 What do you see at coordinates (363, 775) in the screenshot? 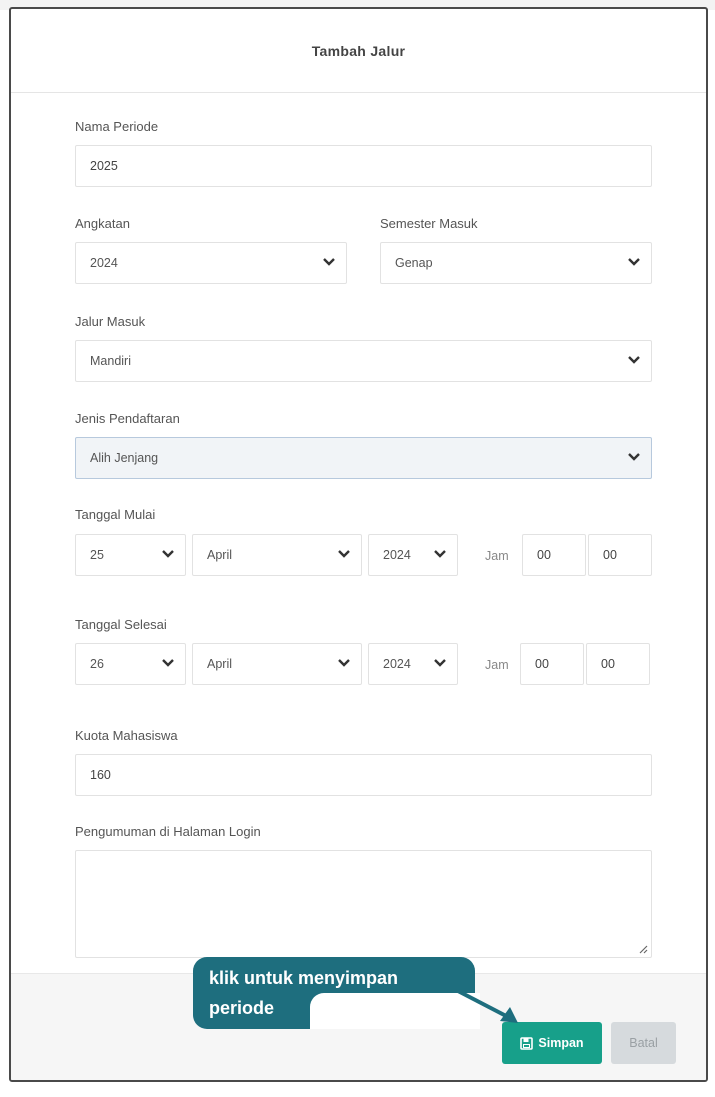
I see `kuota-mahasiswa-input: 160` at bounding box center [363, 775].